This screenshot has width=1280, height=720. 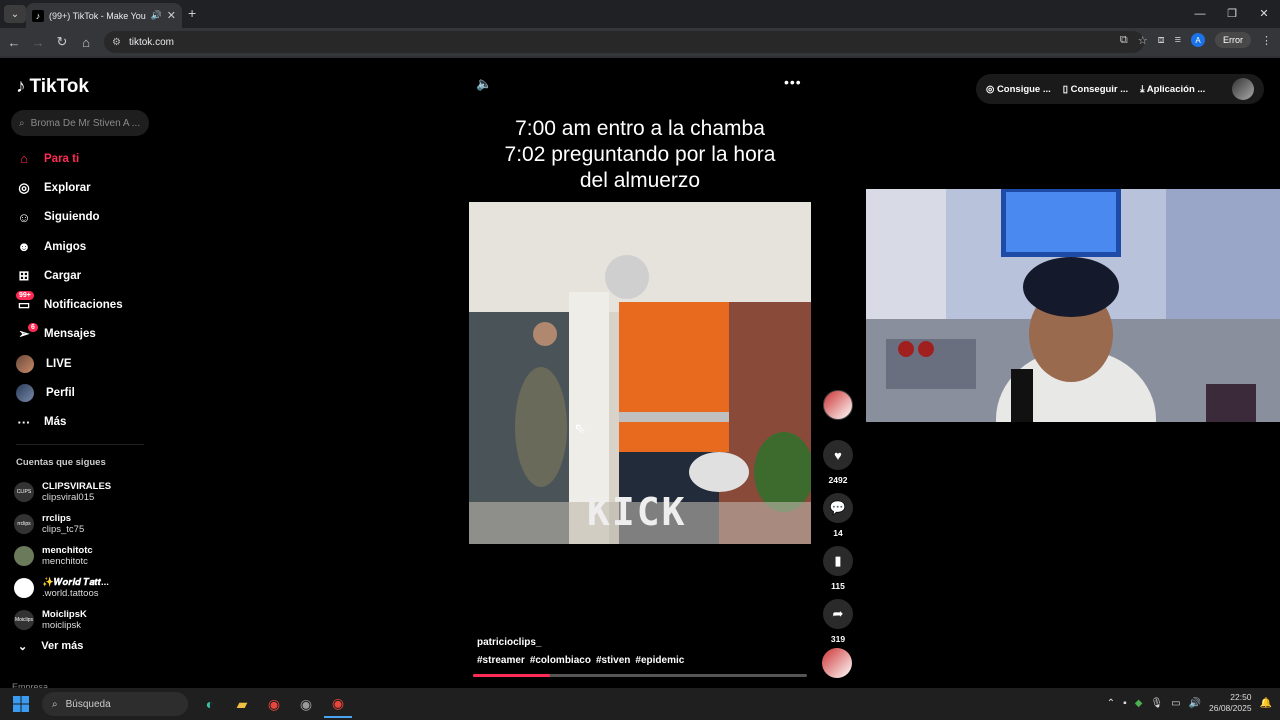 What do you see at coordinates (81, 334) in the screenshot?
I see `sidebar-item-mensajes: ➢ 6 Mensajes` at bounding box center [81, 334].